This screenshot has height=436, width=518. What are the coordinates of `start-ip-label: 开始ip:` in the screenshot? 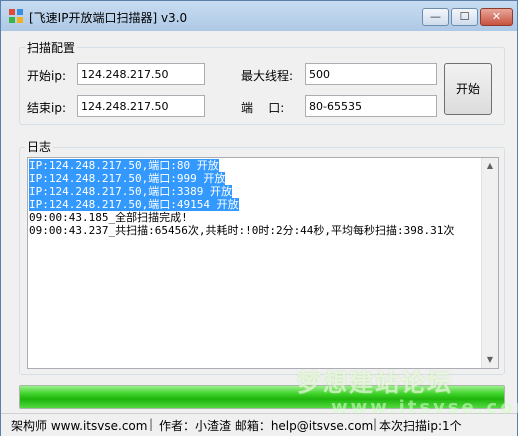 It's located at (46, 76).